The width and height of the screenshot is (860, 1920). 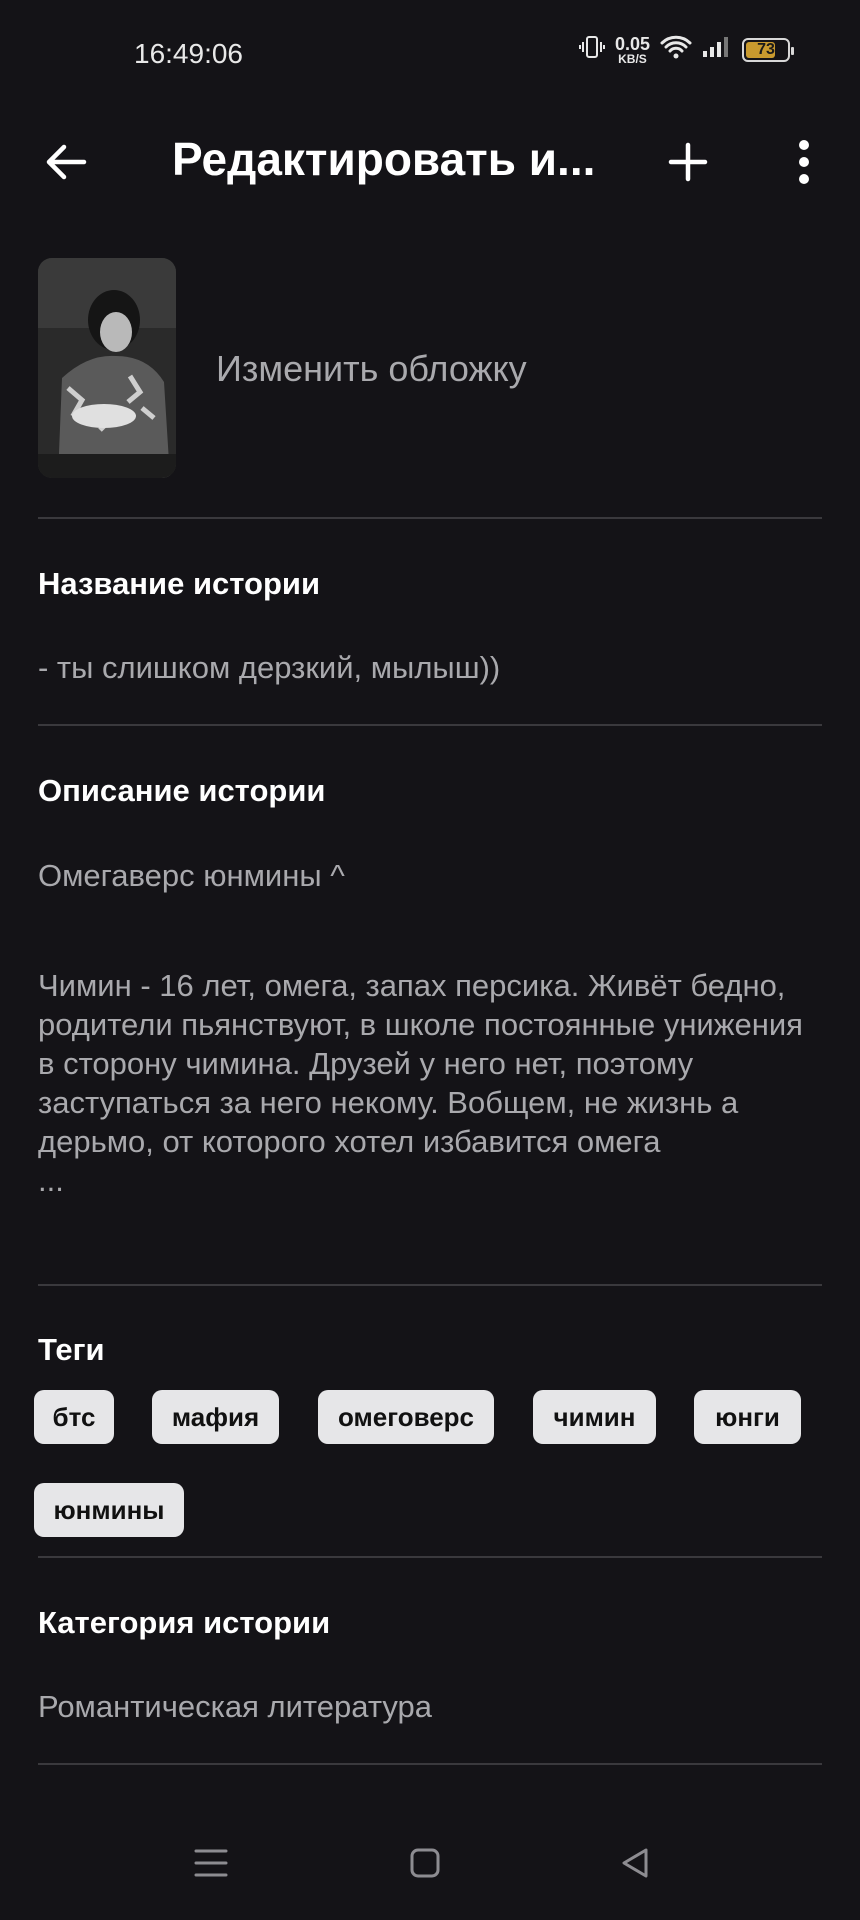 What do you see at coordinates (591, 49) in the screenshot?
I see `vibrate-icon` at bounding box center [591, 49].